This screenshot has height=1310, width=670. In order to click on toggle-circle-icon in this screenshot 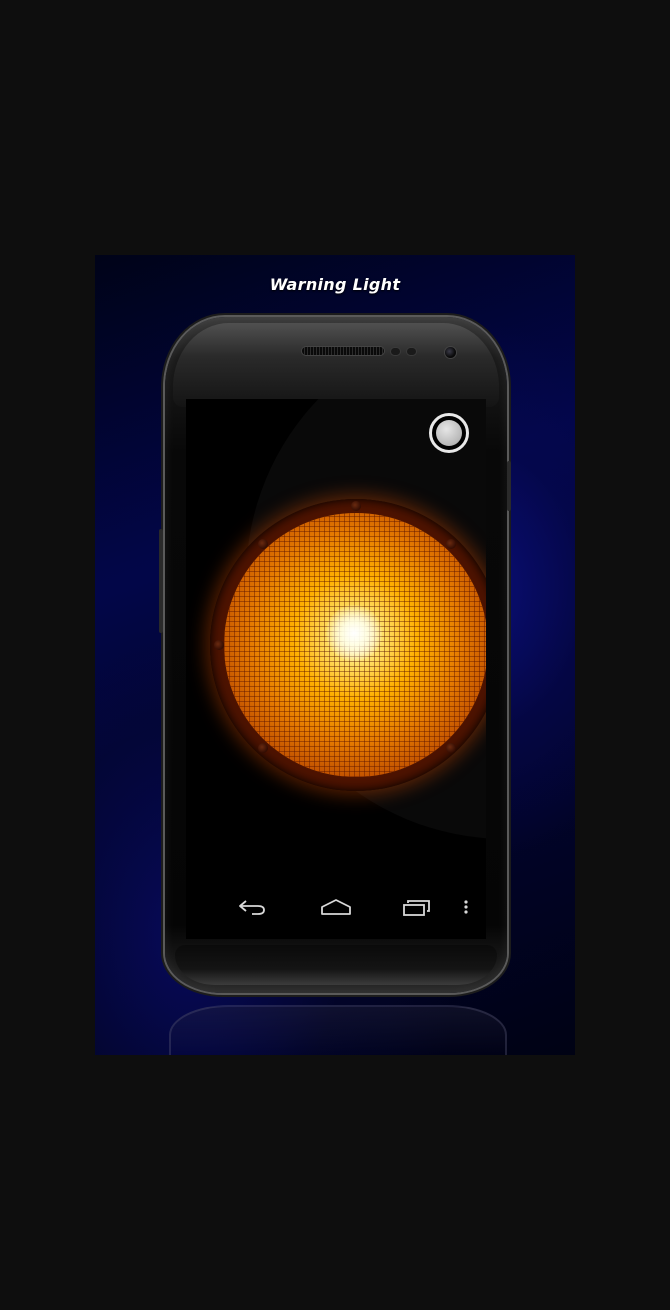, I will do `click(449, 433)`.